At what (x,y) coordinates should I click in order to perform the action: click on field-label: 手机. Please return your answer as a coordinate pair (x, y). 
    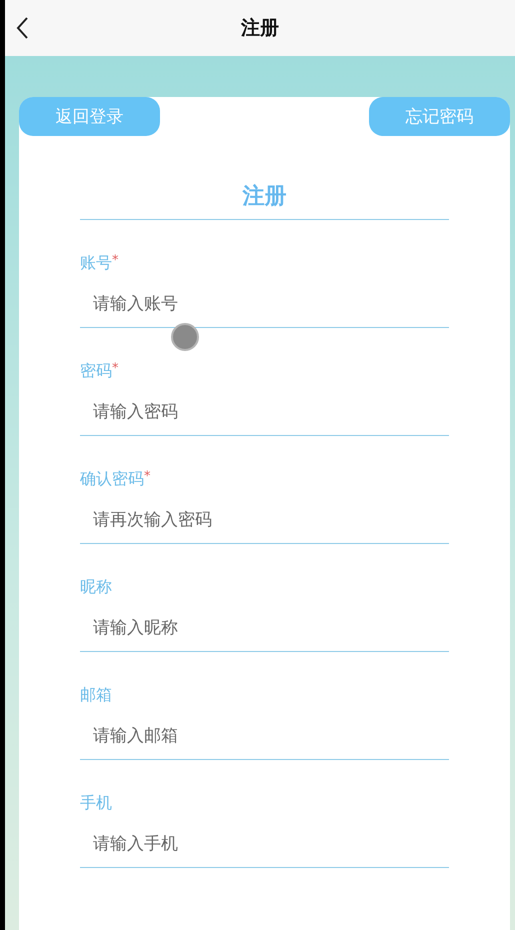
    Looking at the image, I should click on (96, 803).